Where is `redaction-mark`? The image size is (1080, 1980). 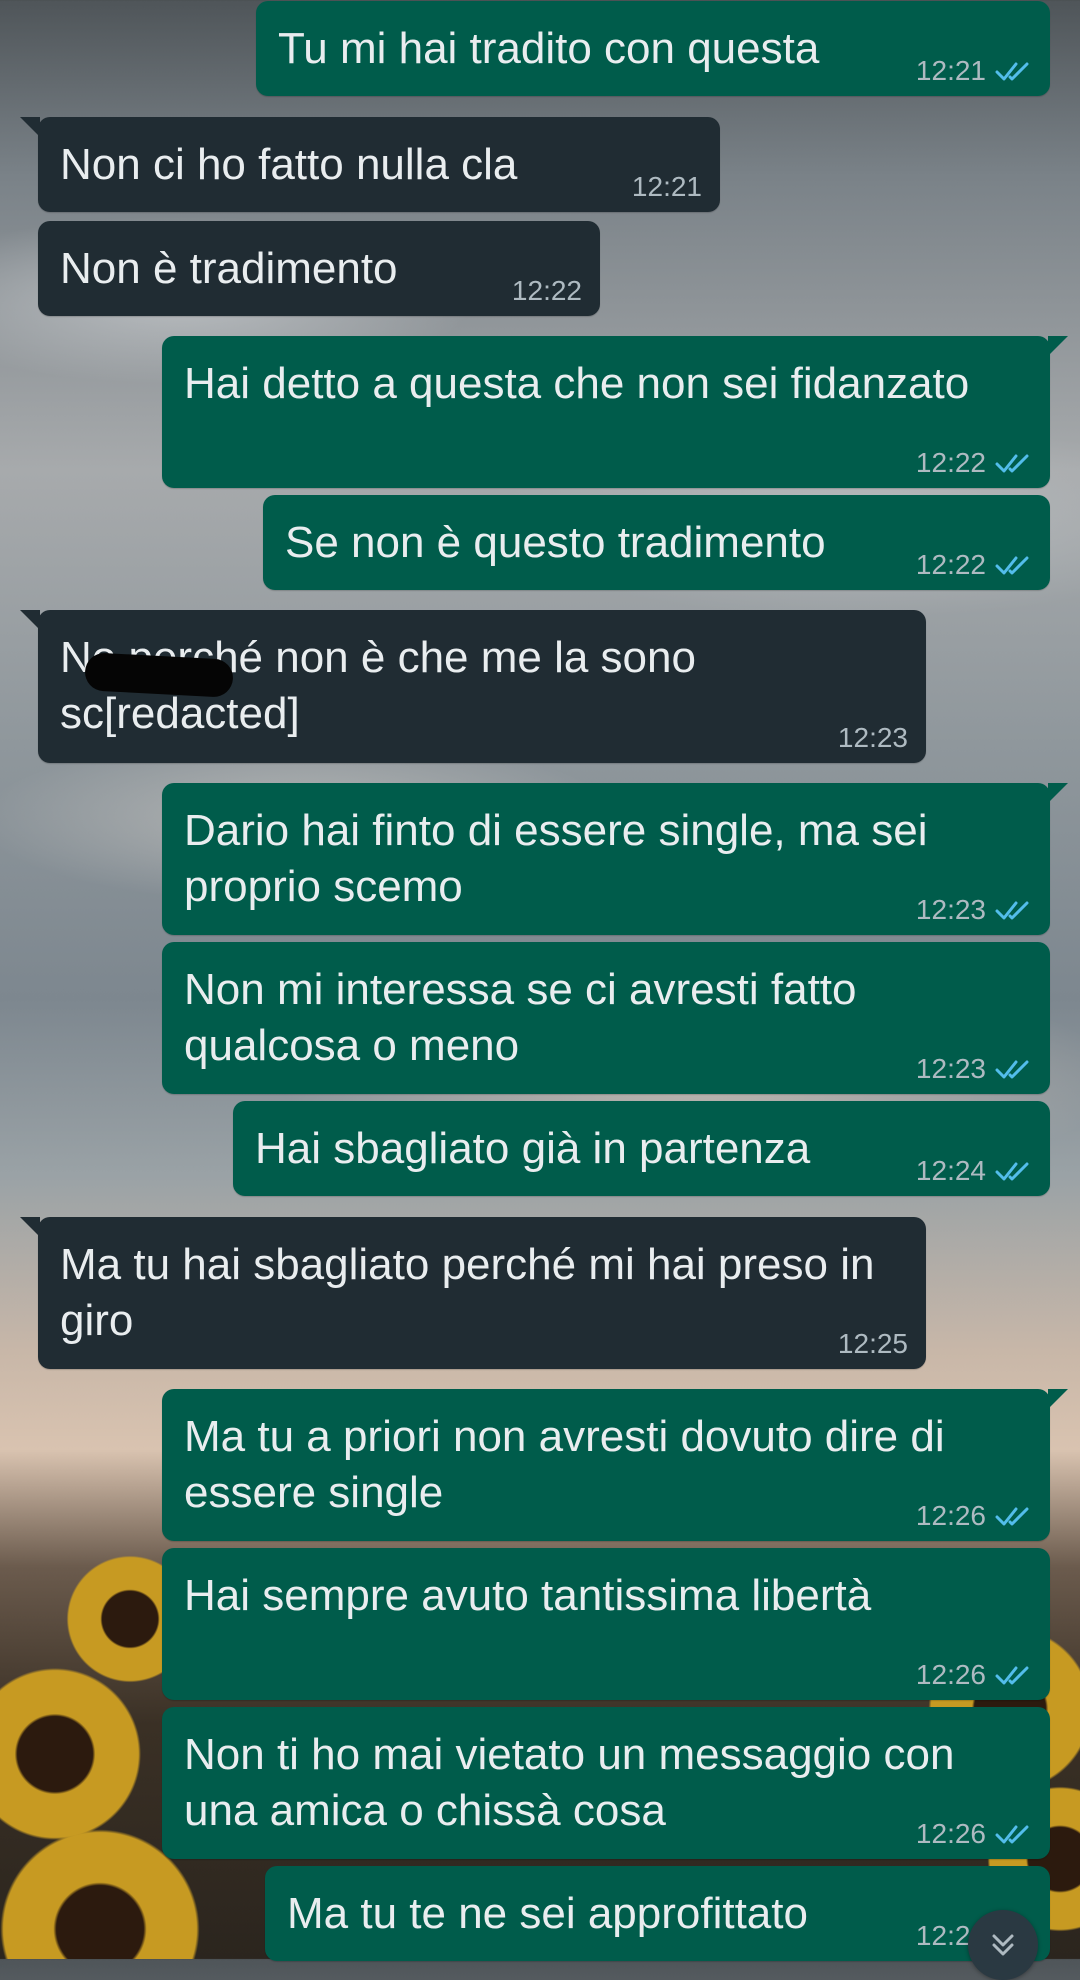 redaction-mark is located at coordinates (159, 675).